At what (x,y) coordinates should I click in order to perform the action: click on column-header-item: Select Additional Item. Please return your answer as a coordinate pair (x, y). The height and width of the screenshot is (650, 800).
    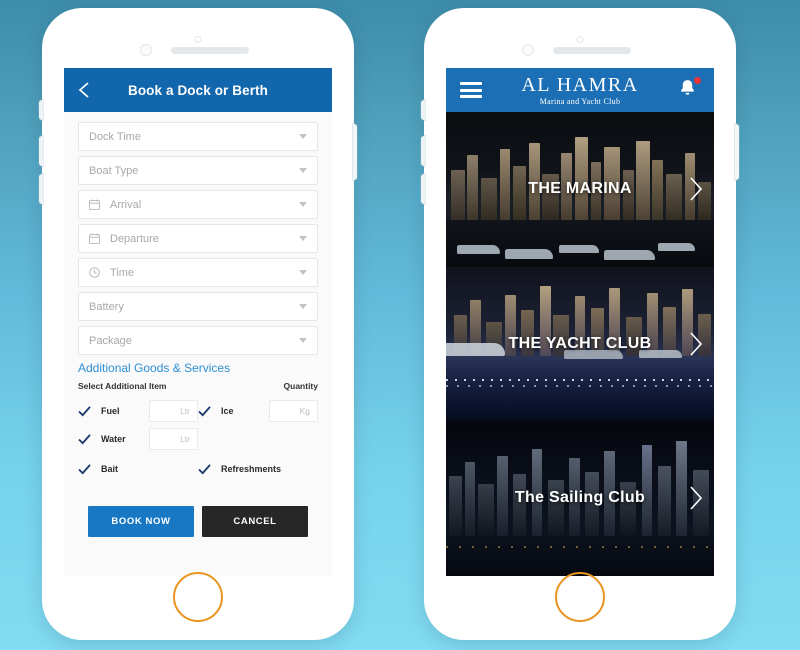
    Looking at the image, I should click on (122, 386).